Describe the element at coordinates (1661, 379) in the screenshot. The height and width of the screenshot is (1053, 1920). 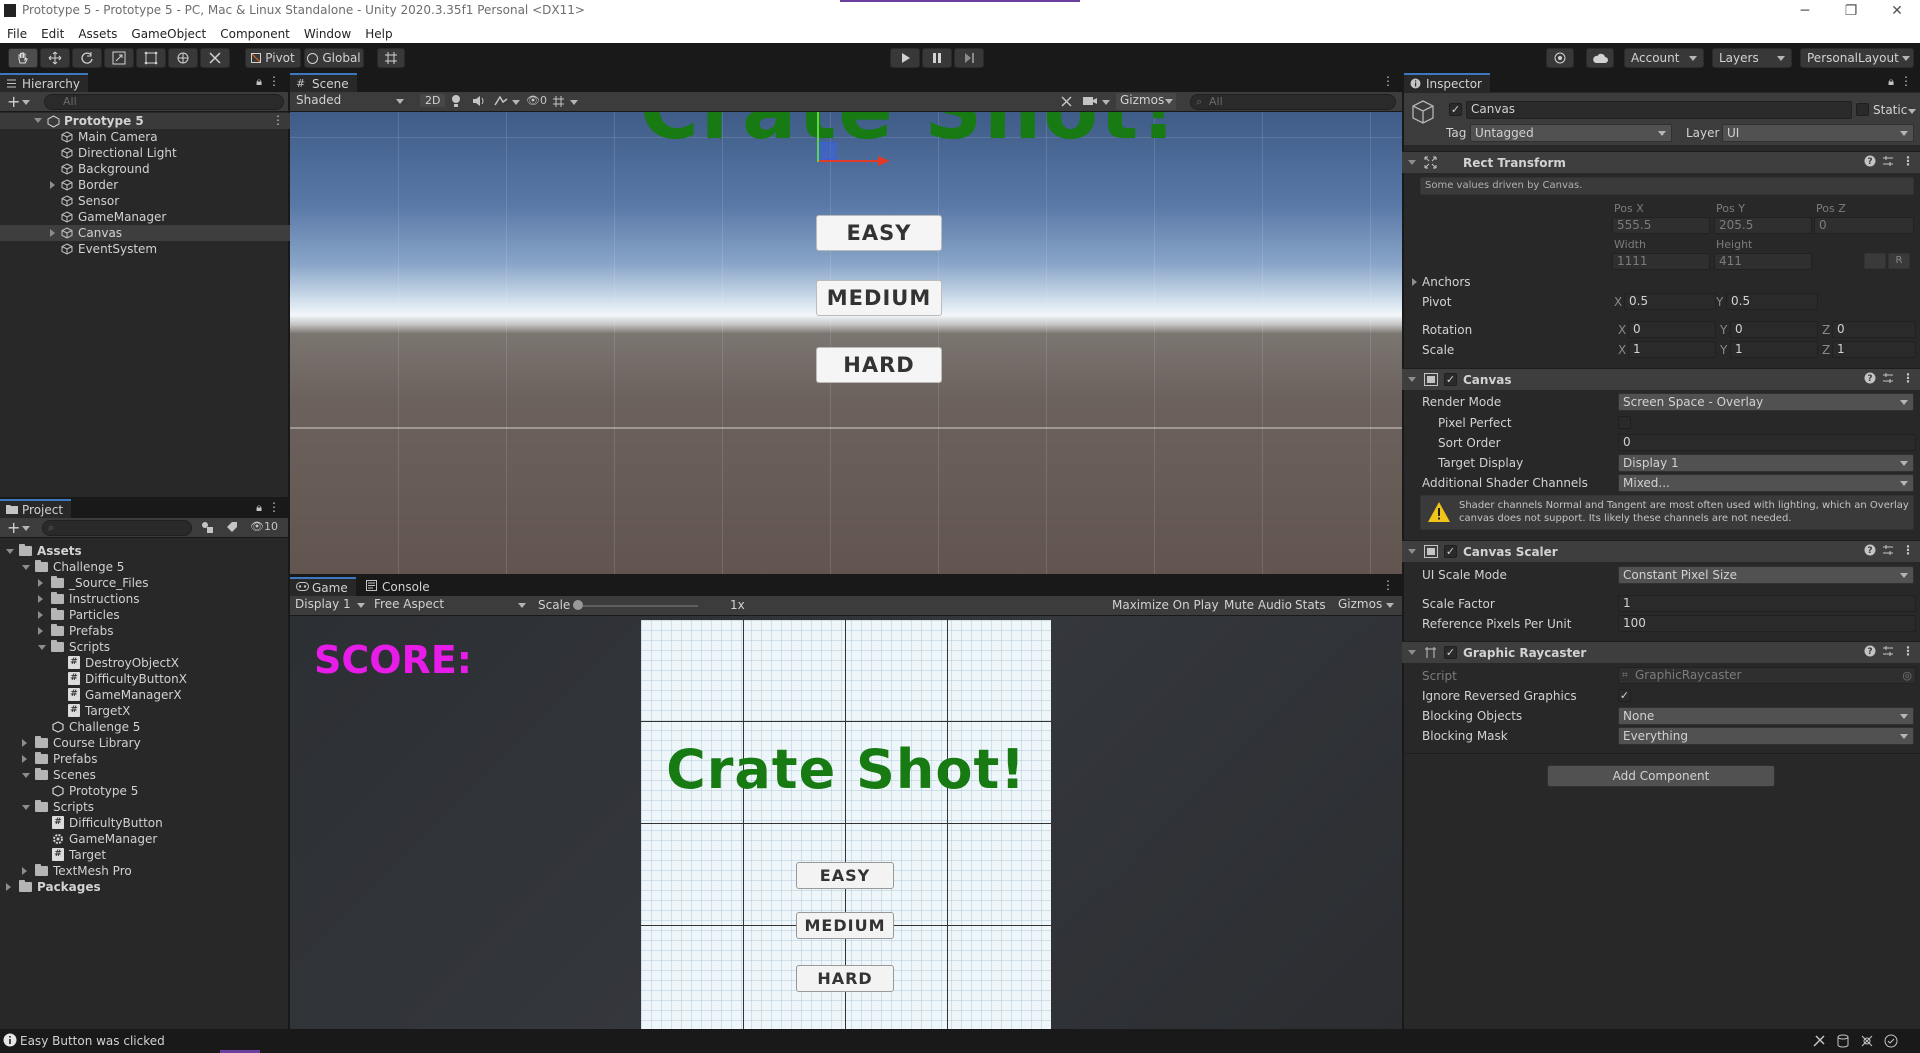
I see `canvas-component-header: ✓ Canvas ? ⋮` at that location.